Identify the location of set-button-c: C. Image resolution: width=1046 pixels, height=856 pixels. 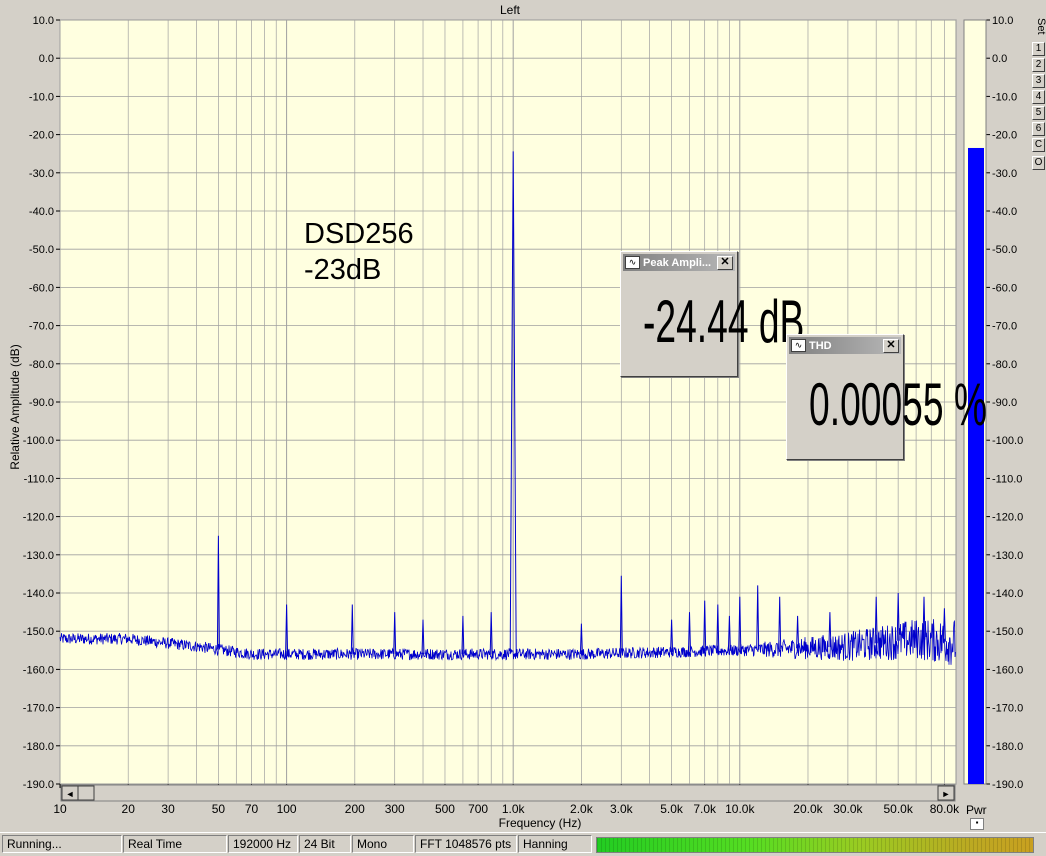
(1038, 145).